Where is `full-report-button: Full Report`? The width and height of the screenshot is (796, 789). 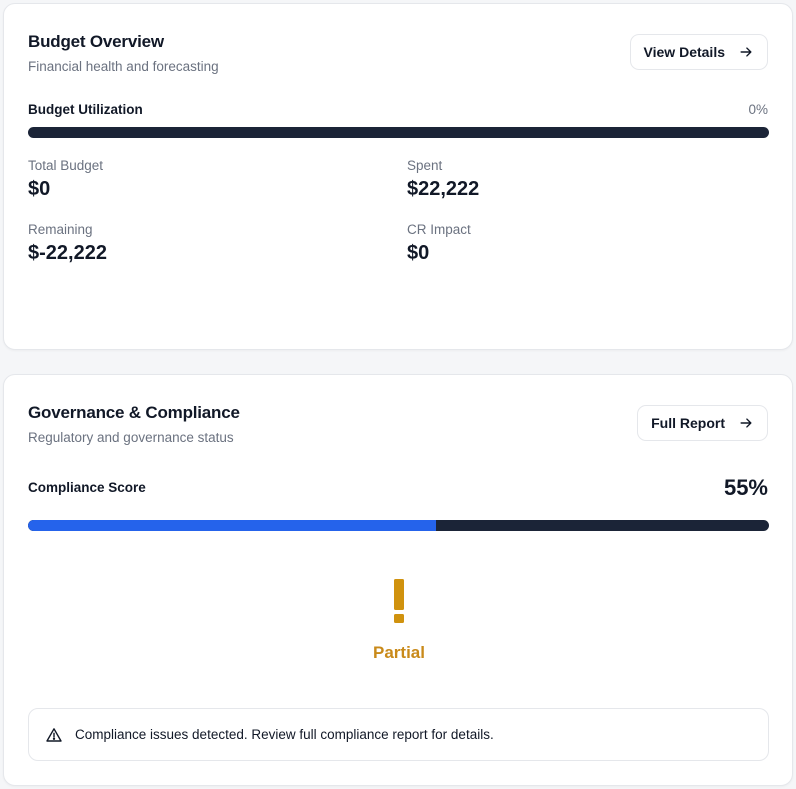 full-report-button: Full Report is located at coordinates (702, 423).